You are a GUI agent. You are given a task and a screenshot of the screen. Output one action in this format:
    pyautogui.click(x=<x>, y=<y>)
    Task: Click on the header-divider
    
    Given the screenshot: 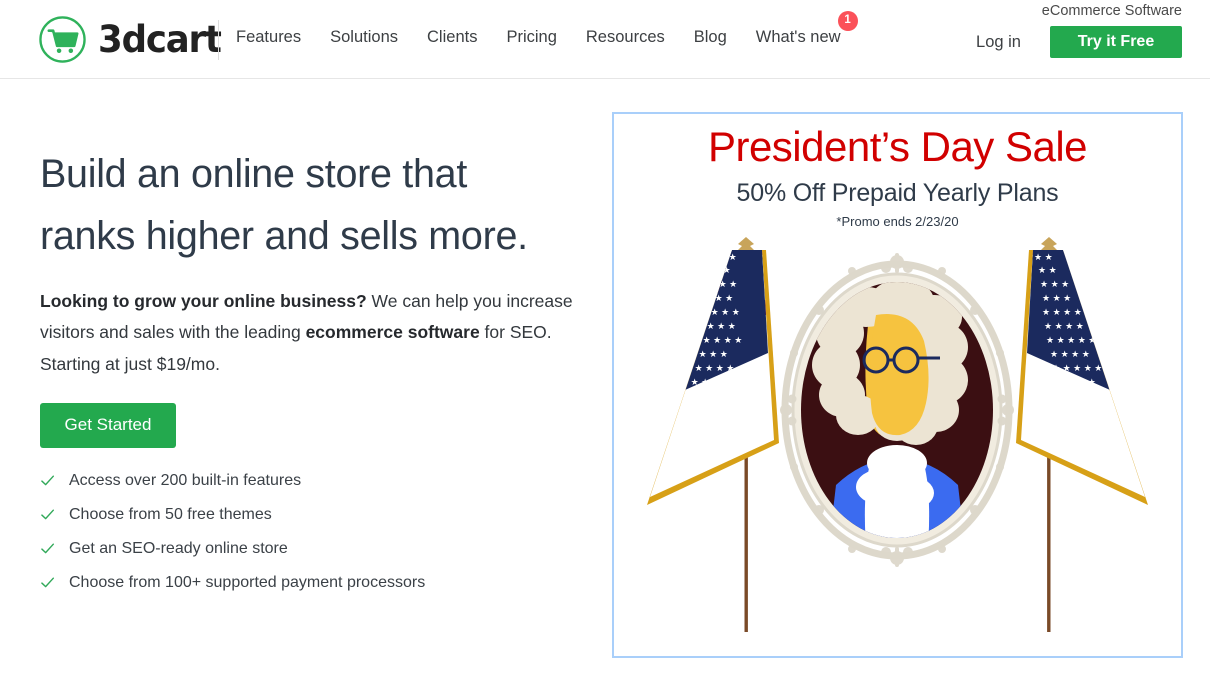 What is the action you would take?
    pyautogui.click(x=218, y=40)
    